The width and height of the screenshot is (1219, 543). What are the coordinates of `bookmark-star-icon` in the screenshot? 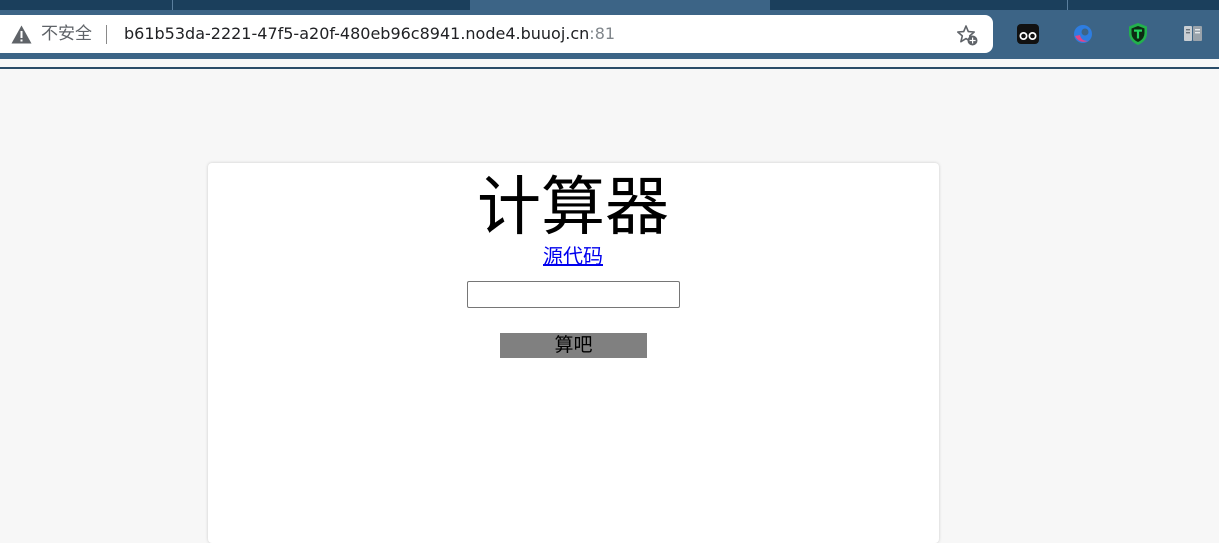 It's located at (967, 35).